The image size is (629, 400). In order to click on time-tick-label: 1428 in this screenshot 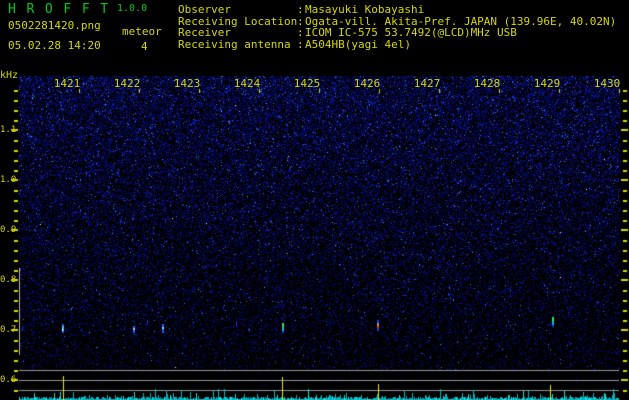, I will do `click(487, 83)`.